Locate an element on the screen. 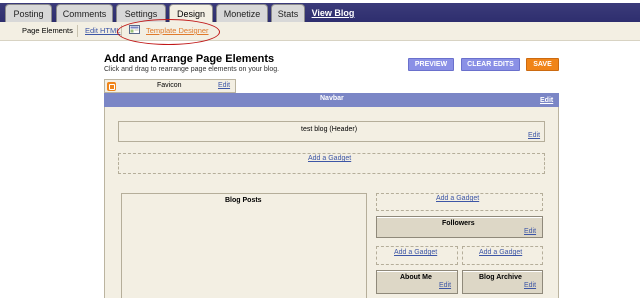 Image resolution: width=640 pixels, height=298 pixels. favicon-label: Favicon is located at coordinates (169, 85).